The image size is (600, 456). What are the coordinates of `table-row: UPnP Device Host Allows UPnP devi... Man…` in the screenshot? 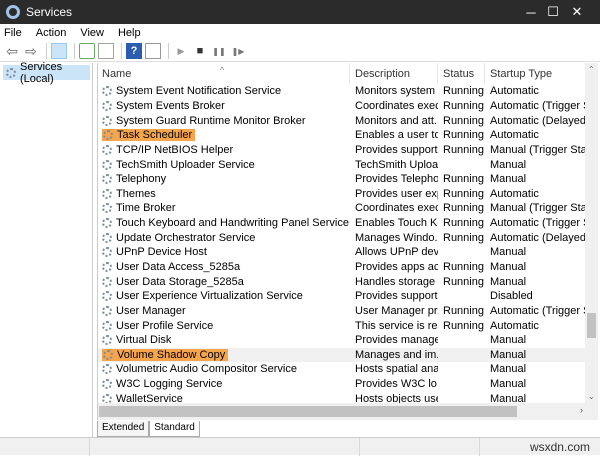 It's located at (342, 252).